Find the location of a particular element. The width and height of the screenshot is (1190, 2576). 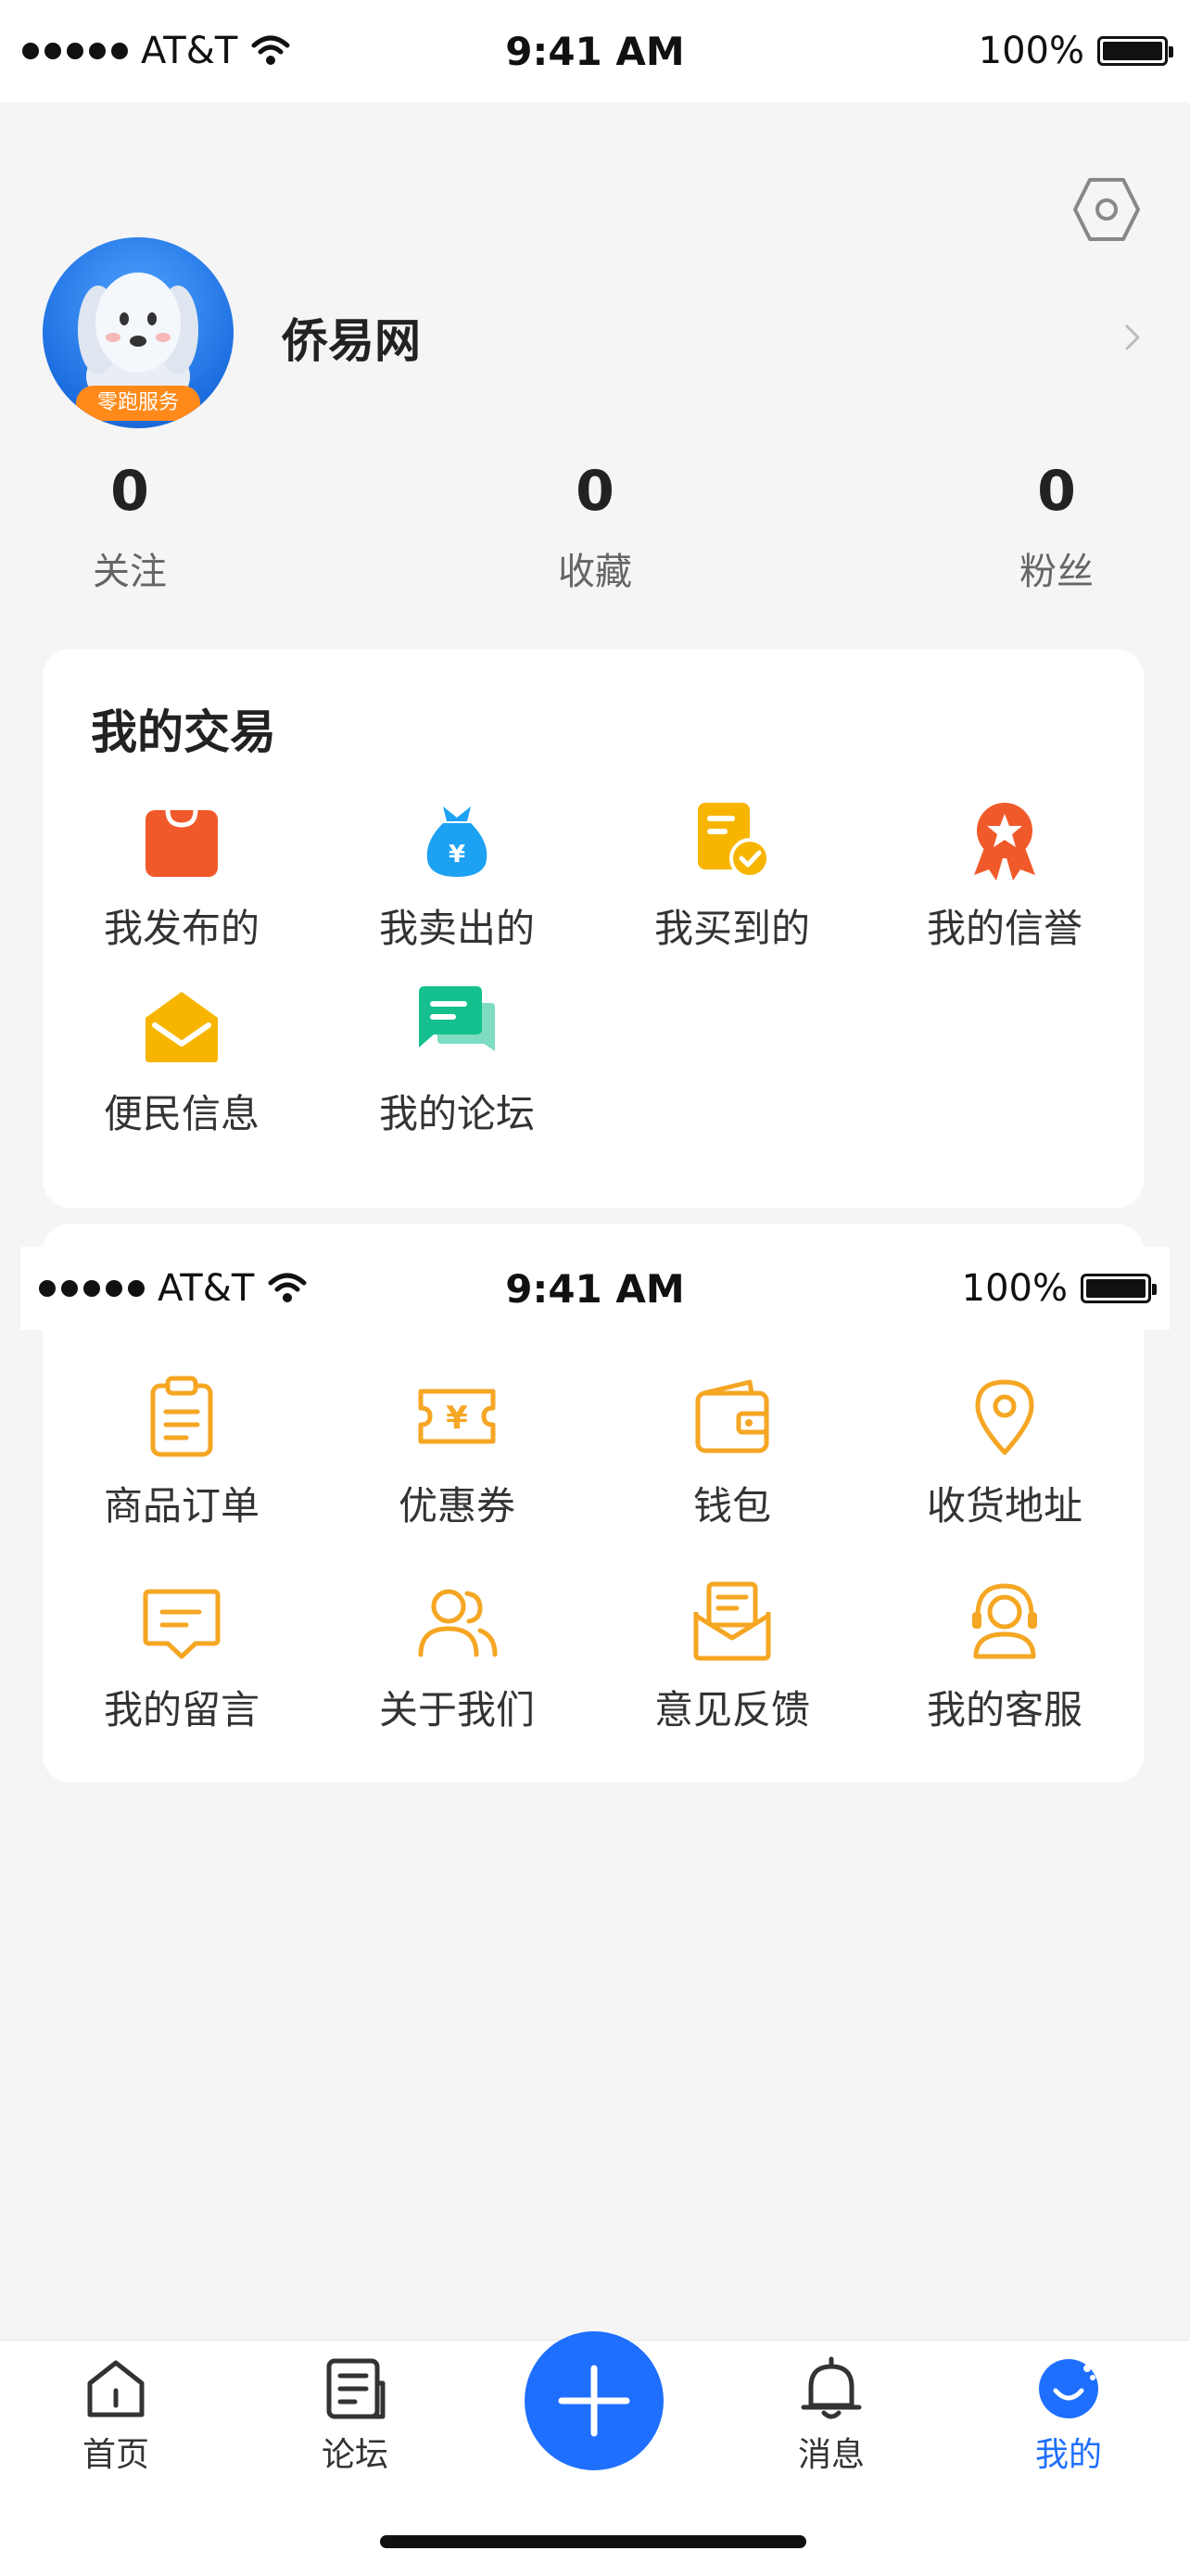

tab-forum: 论坛 is located at coordinates (355, 2415).